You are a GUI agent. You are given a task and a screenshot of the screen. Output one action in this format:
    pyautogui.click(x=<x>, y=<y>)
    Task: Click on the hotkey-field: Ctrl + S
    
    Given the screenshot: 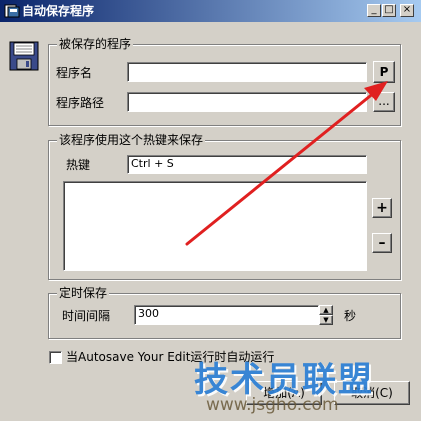 What is the action you would take?
    pyautogui.click(x=247, y=164)
    